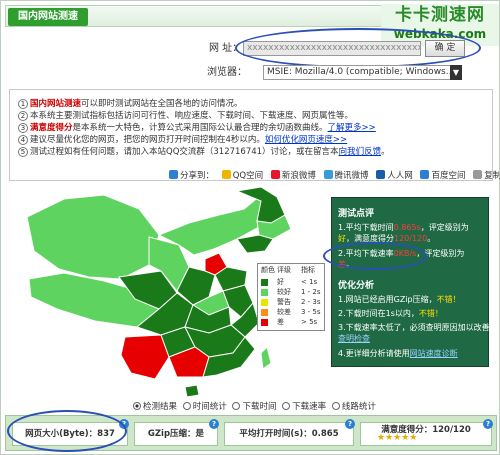  I want to click on region-taiwan, so click(266, 358).